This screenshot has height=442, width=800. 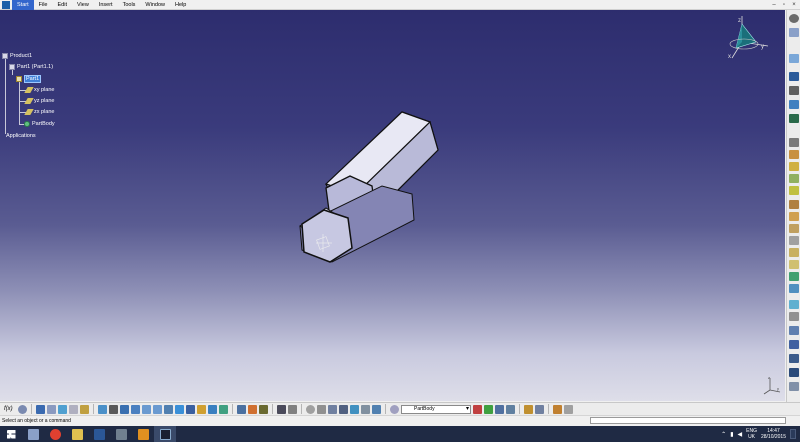 I want to click on fit-all-icon, so click(x=113, y=409).